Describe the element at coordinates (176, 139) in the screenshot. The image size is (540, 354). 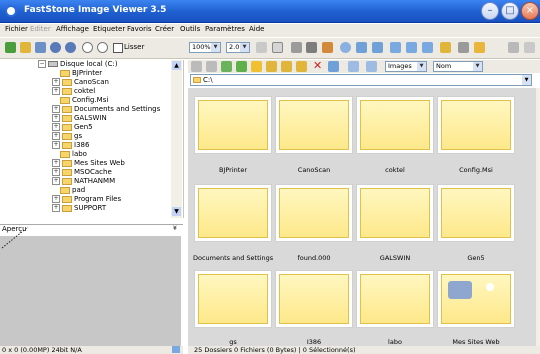
I see `tree-scrollbar: ▲ ▼` at that location.